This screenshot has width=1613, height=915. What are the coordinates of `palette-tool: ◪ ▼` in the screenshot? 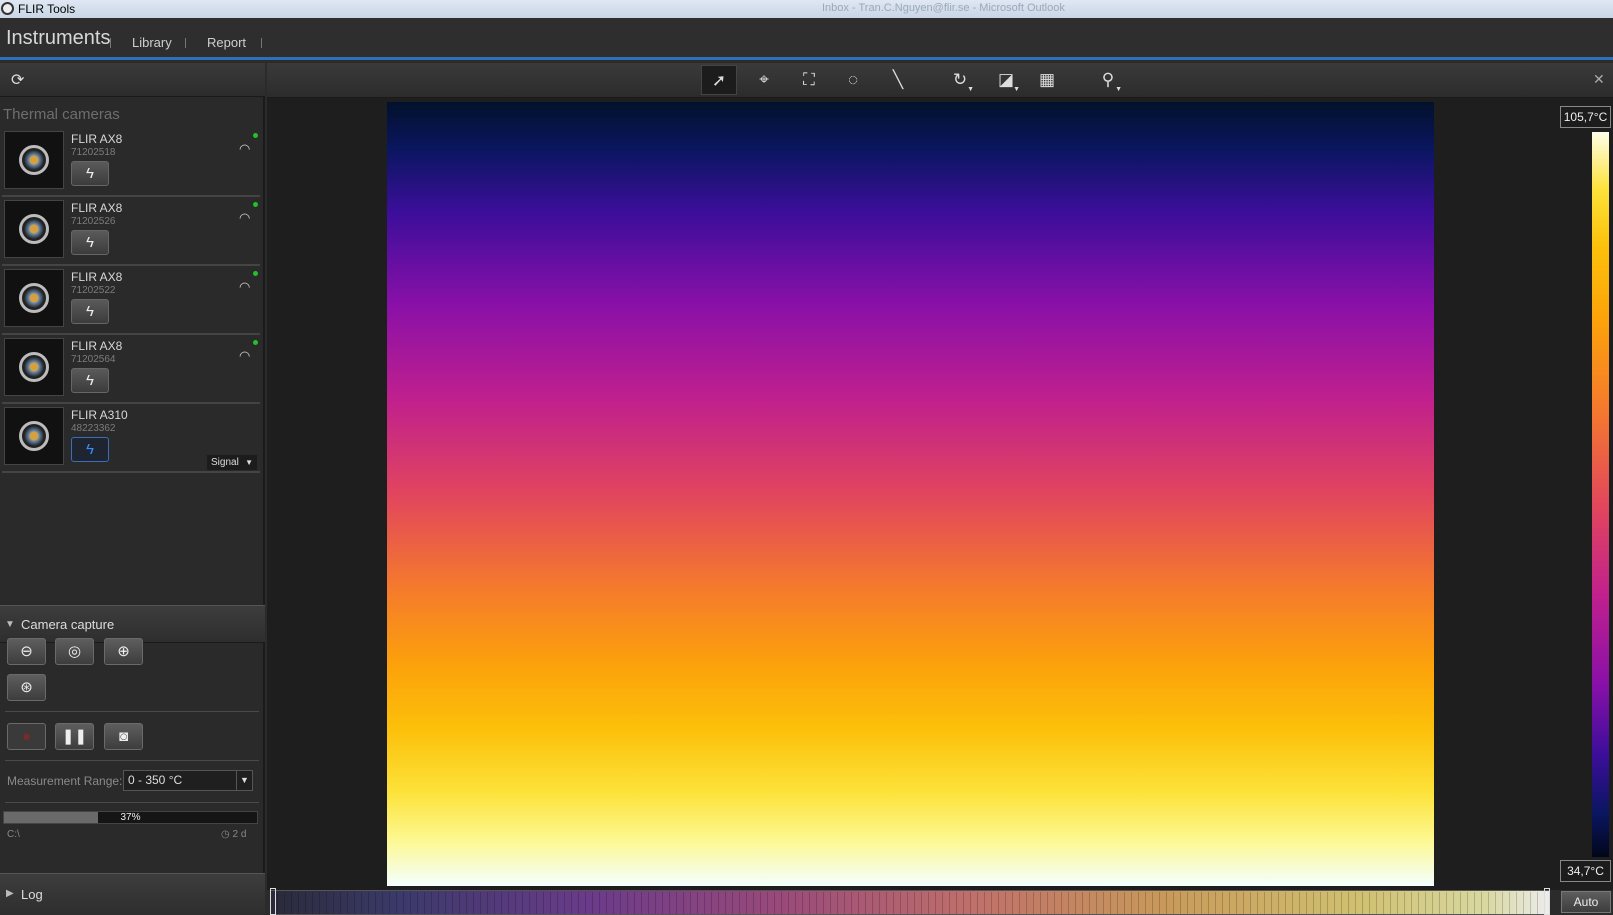 It's located at (1006, 80).